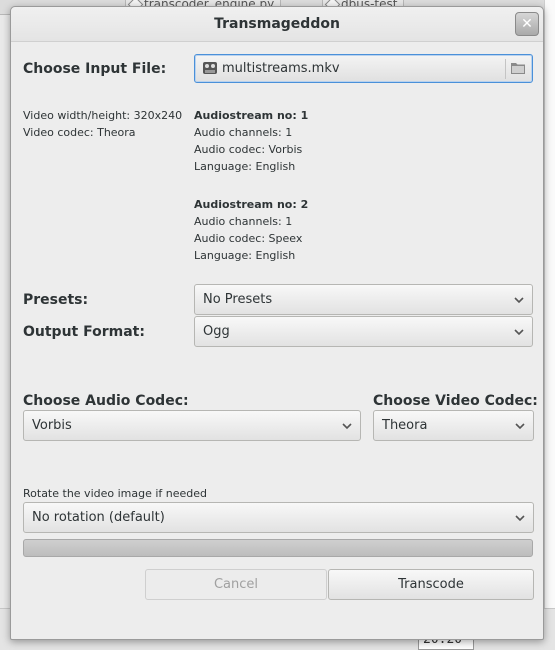  Describe the element at coordinates (84, 332) in the screenshot. I see `output-format-label: Output Format:` at that location.